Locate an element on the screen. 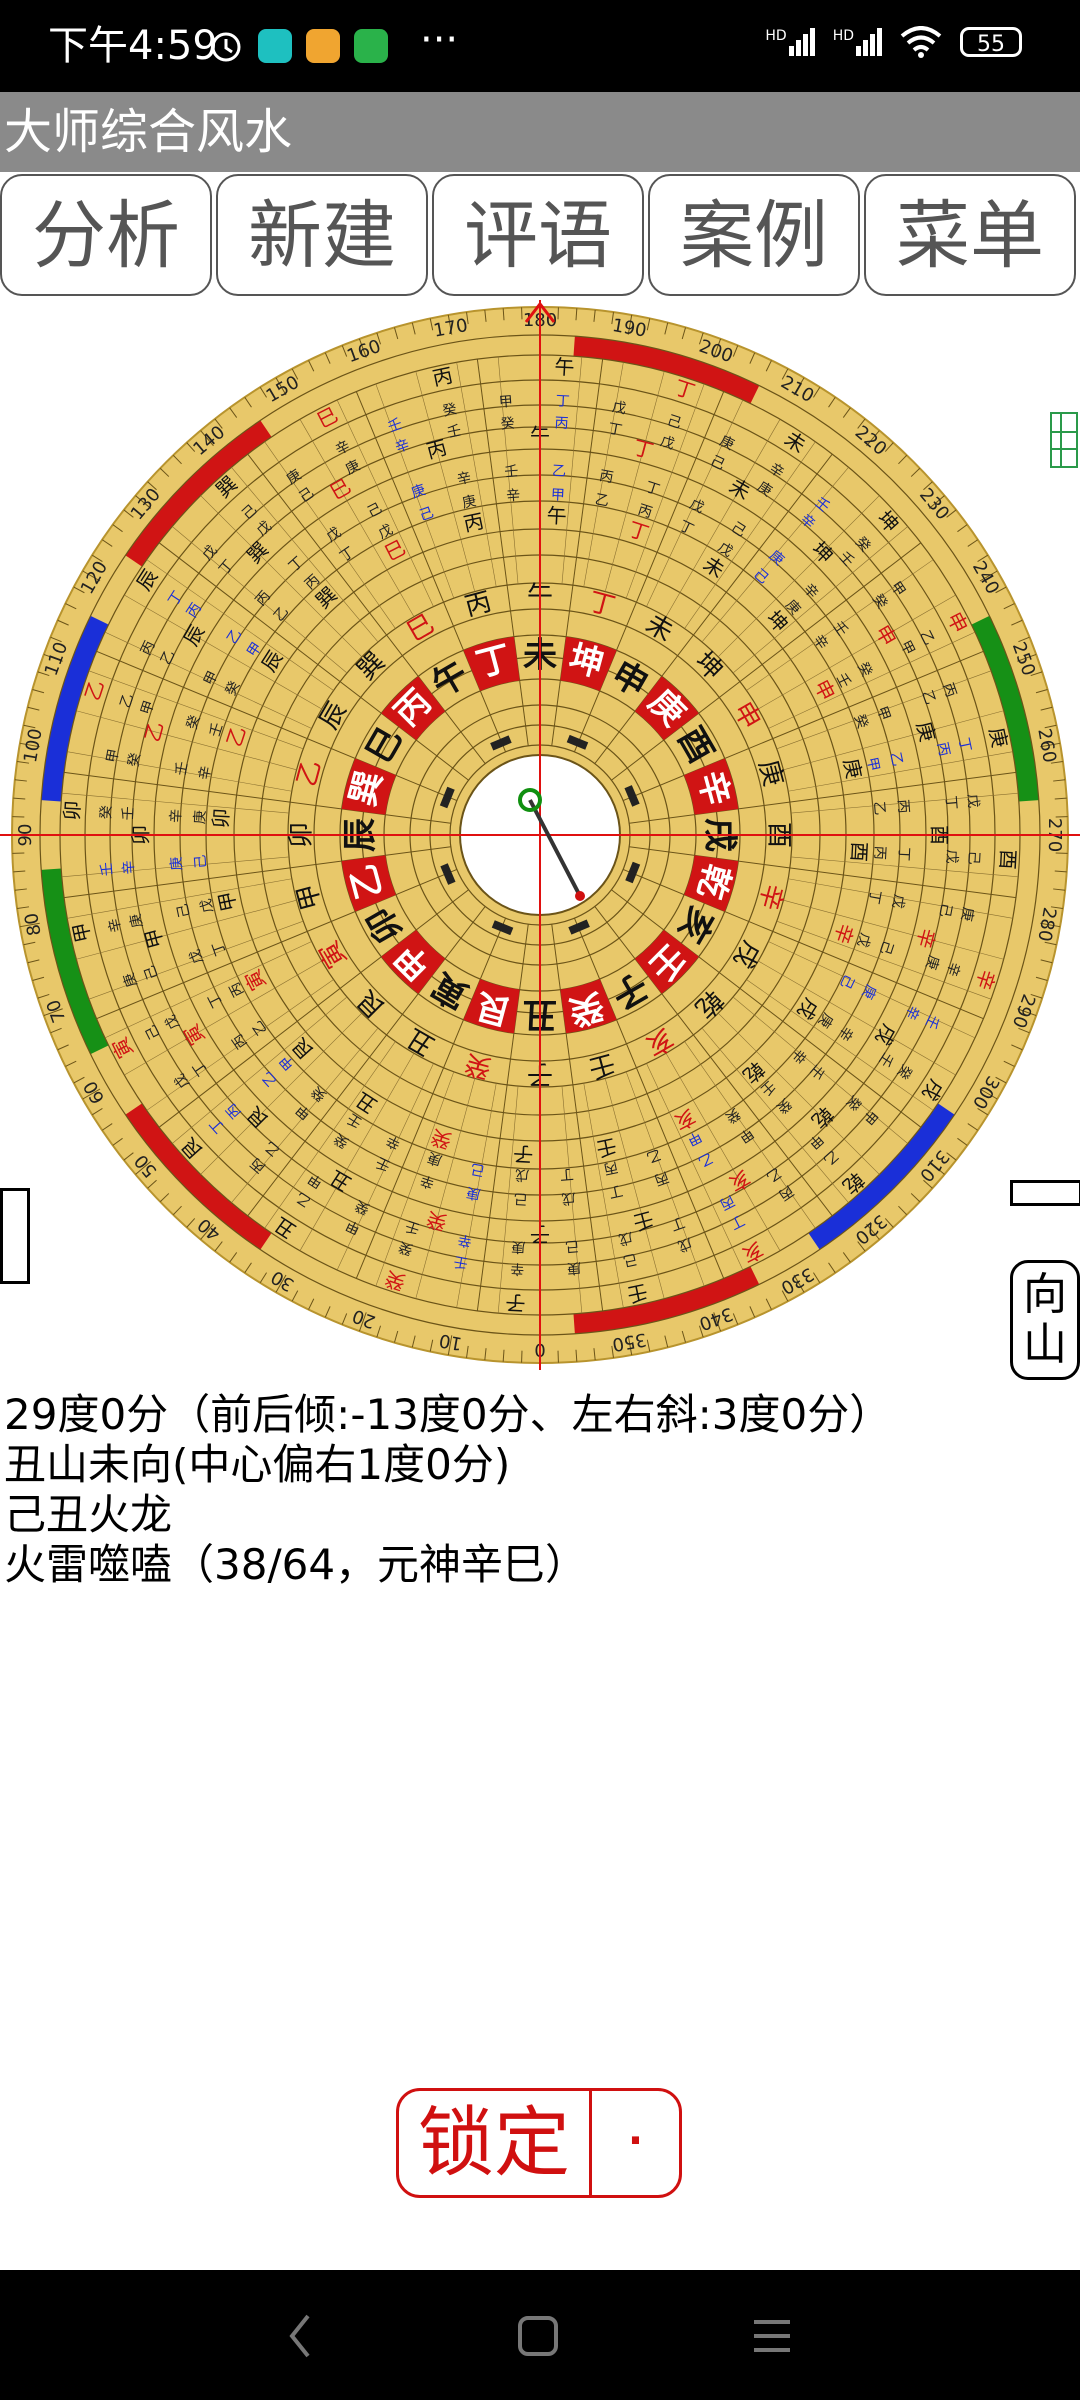 Image resolution: width=1080 pixels, height=2400 pixels. shan-xiang-toggle: 向 山 is located at coordinates (1045, 1320).